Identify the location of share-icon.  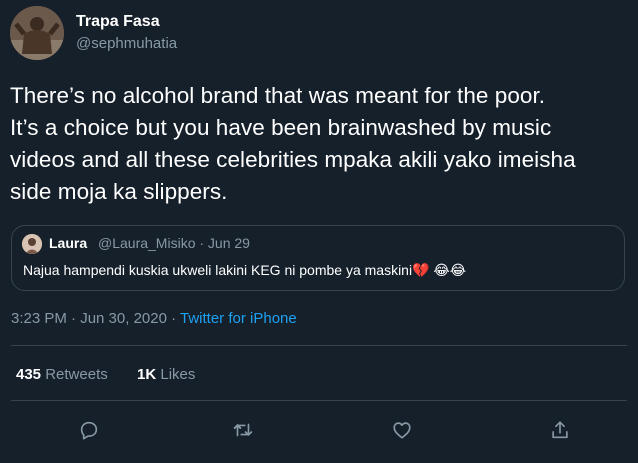
(560, 430).